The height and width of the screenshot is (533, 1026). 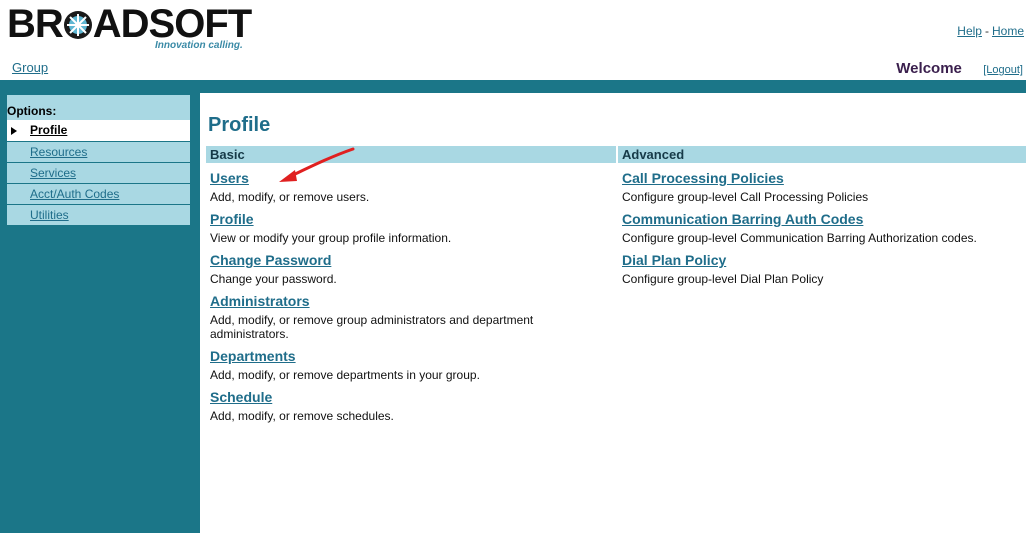 I want to click on welcome-label: Welcome, so click(x=929, y=68).